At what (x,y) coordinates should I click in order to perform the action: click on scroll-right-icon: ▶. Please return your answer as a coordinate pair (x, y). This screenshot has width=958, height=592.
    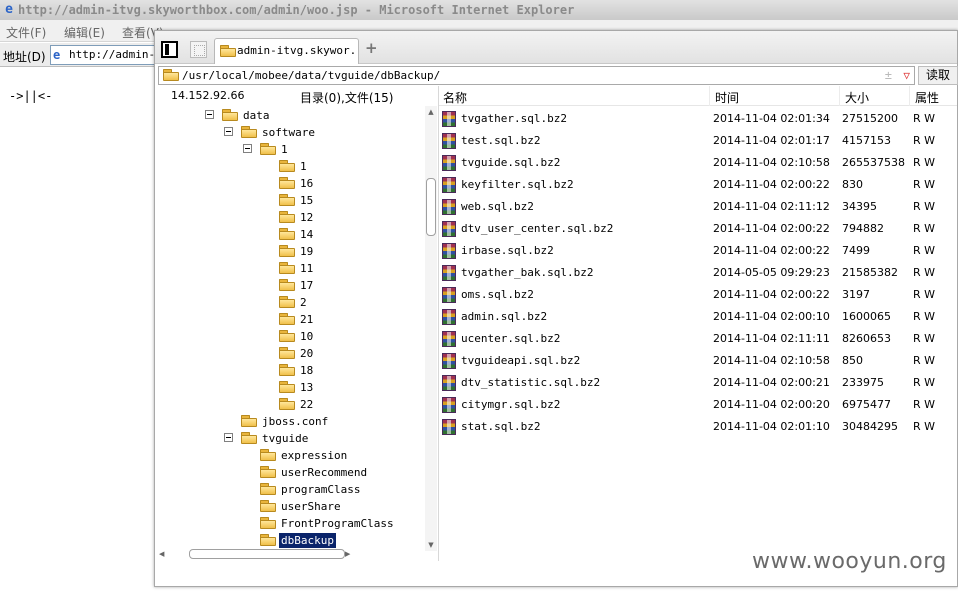
    Looking at the image, I should click on (347, 554).